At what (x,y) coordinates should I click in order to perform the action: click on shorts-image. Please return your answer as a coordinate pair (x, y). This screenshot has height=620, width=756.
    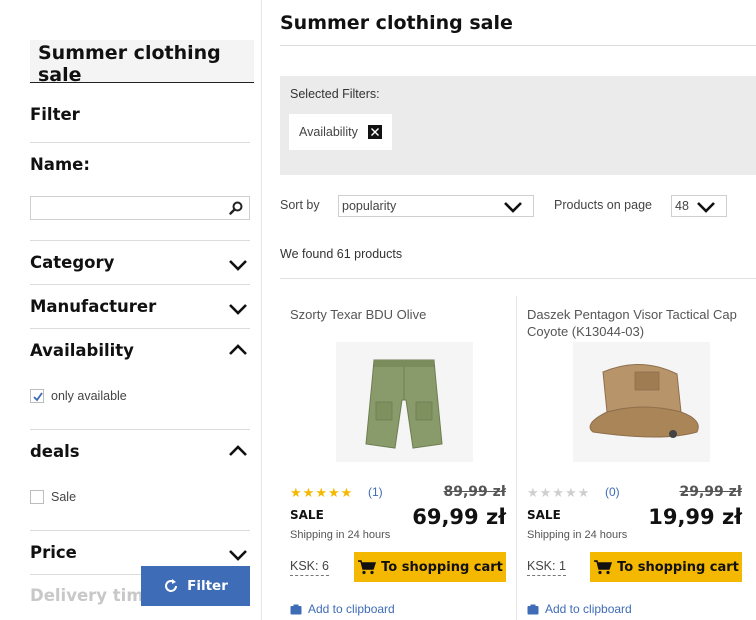
    Looking at the image, I should click on (404, 402).